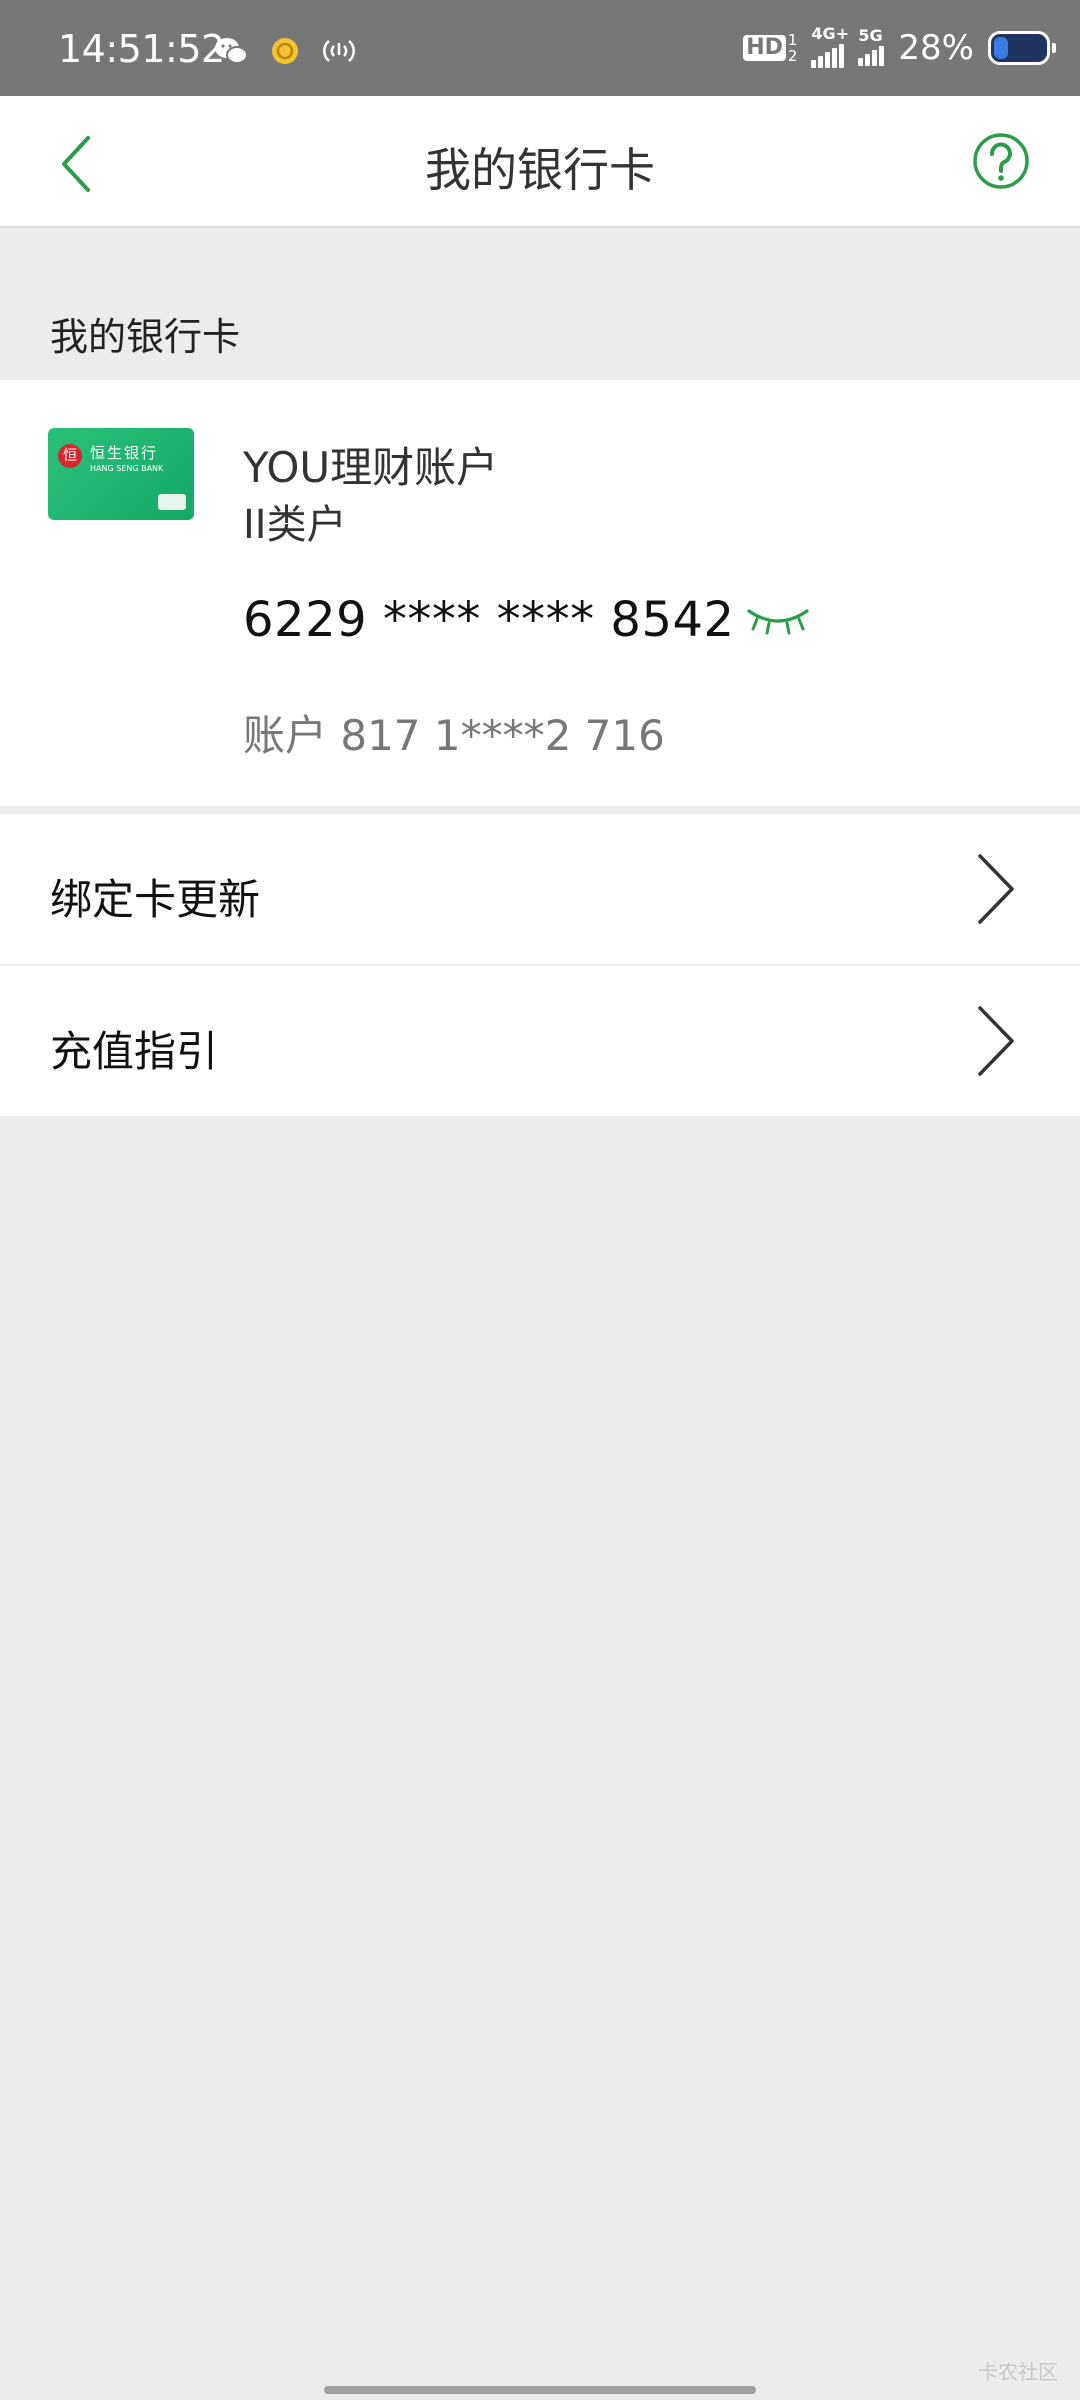  I want to click on menu-item-label: 绑定卡更新, so click(155, 899).